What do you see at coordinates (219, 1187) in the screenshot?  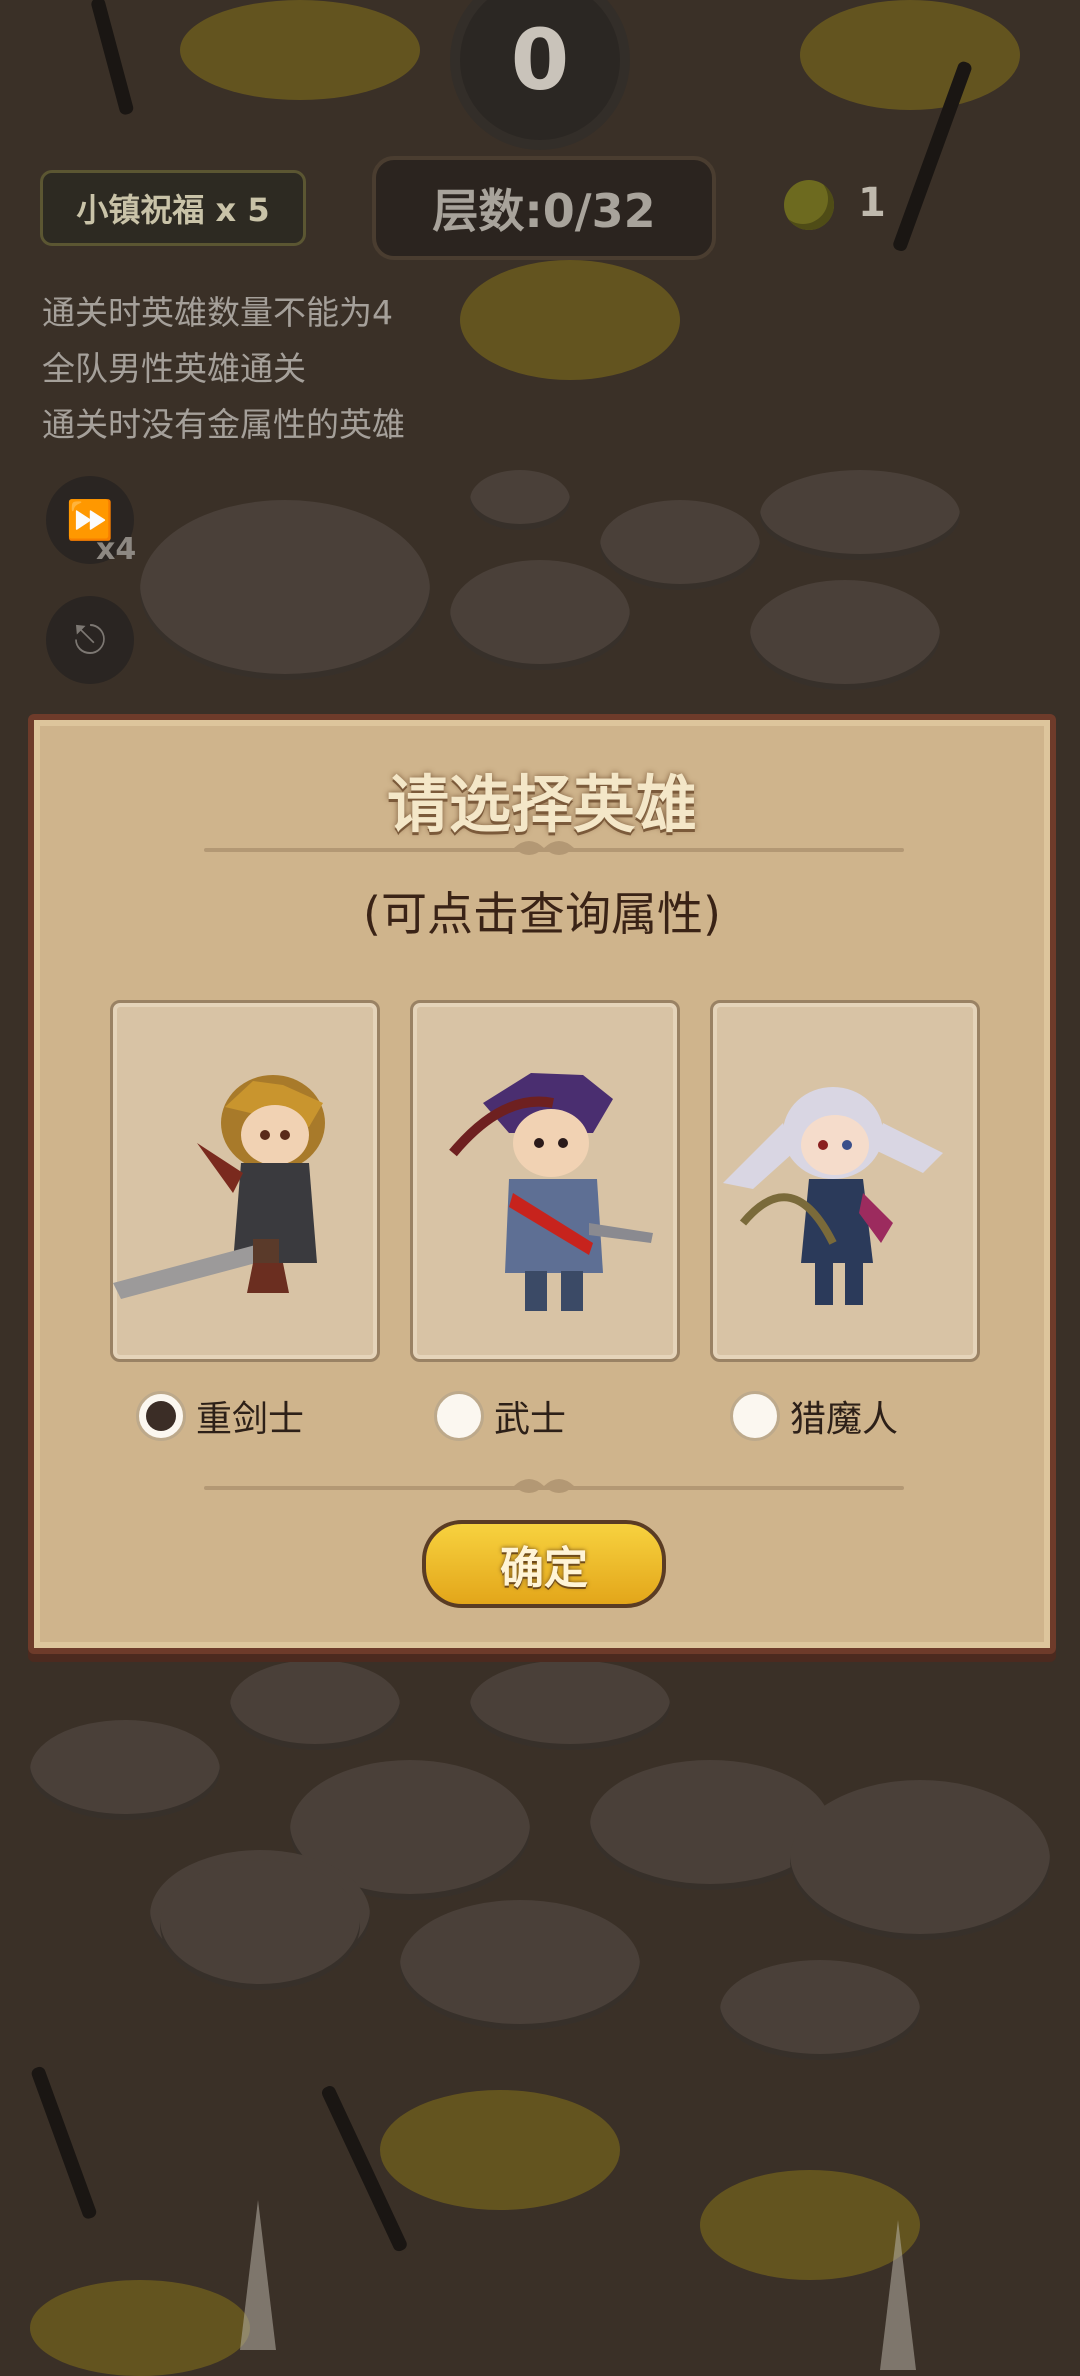 I see `heavy-swordsman-icon` at bounding box center [219, 1187].